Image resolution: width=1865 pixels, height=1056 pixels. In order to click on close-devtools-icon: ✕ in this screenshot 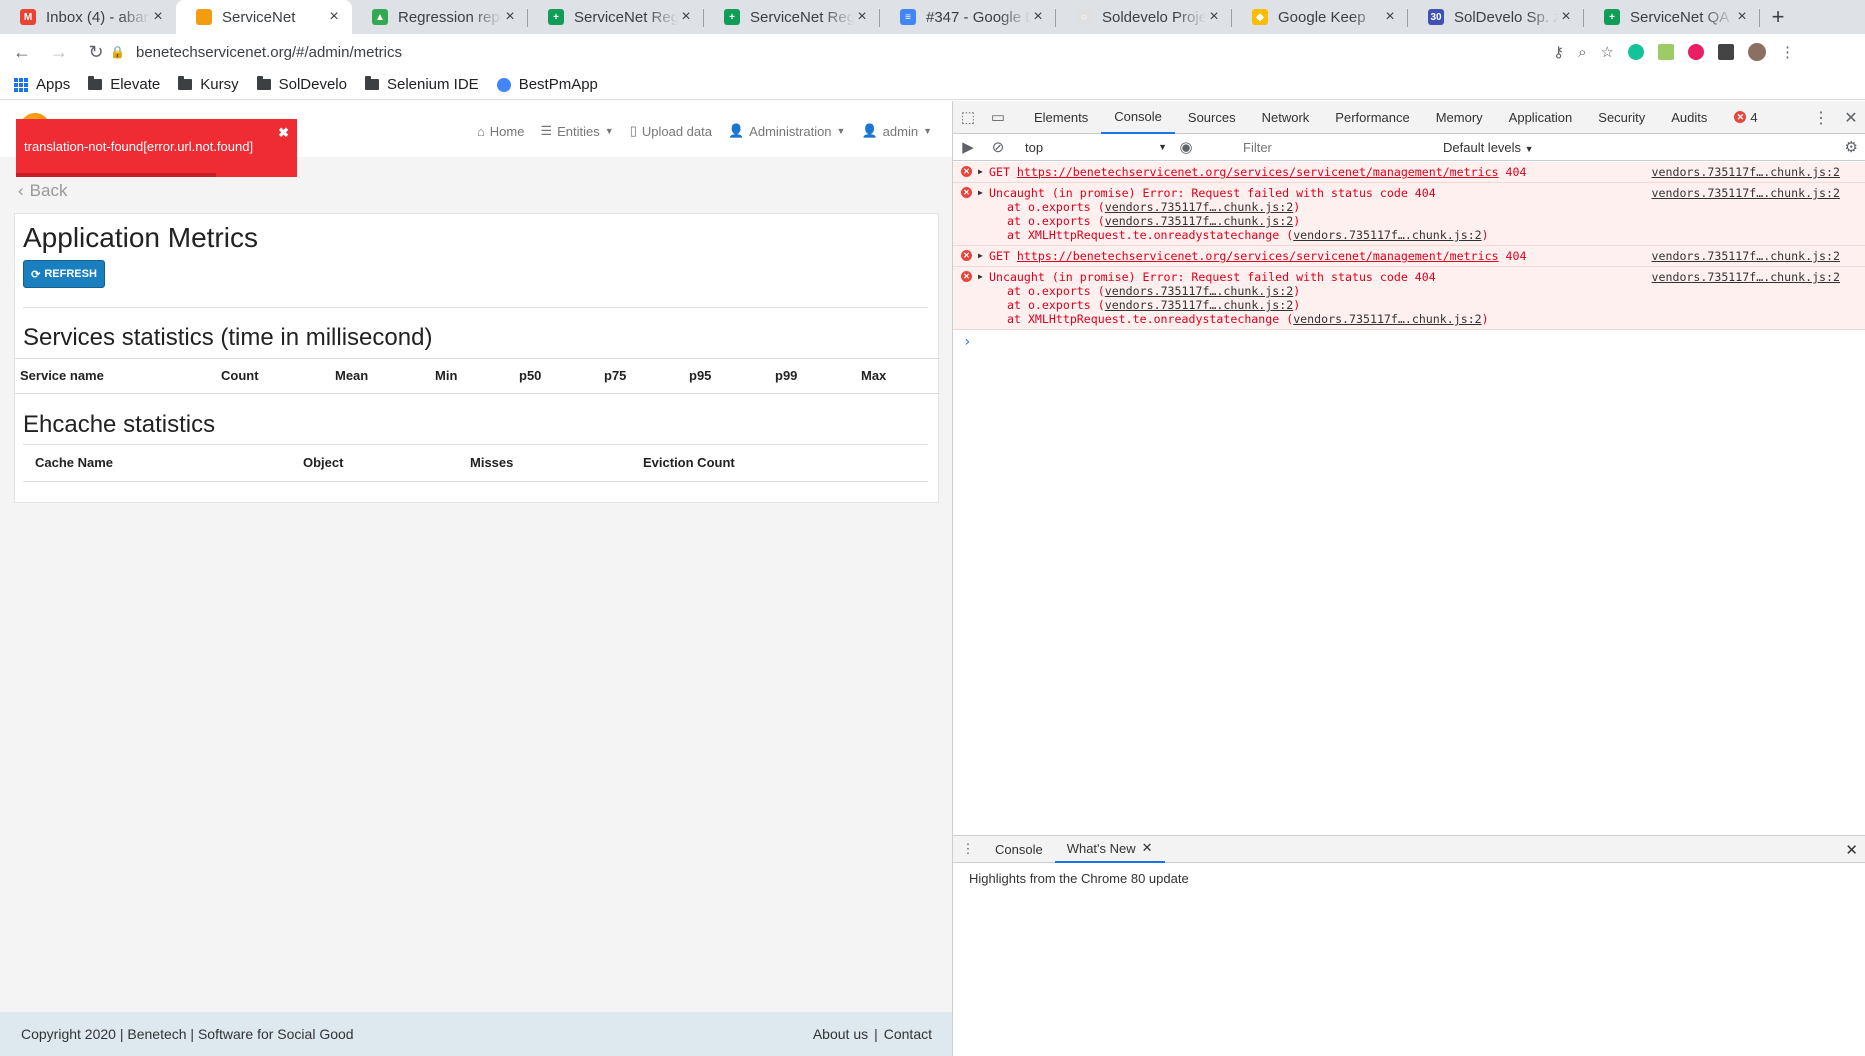, I will do `click(1850, 118)`.